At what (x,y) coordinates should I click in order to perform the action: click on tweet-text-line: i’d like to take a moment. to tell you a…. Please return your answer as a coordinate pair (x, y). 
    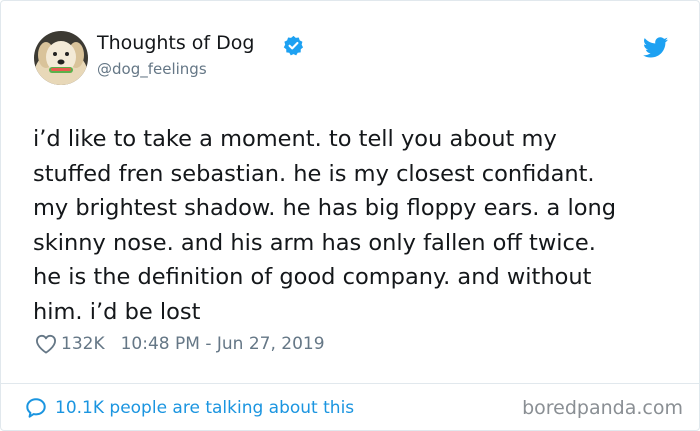
    Looking at the image, I should click on (295, 139).